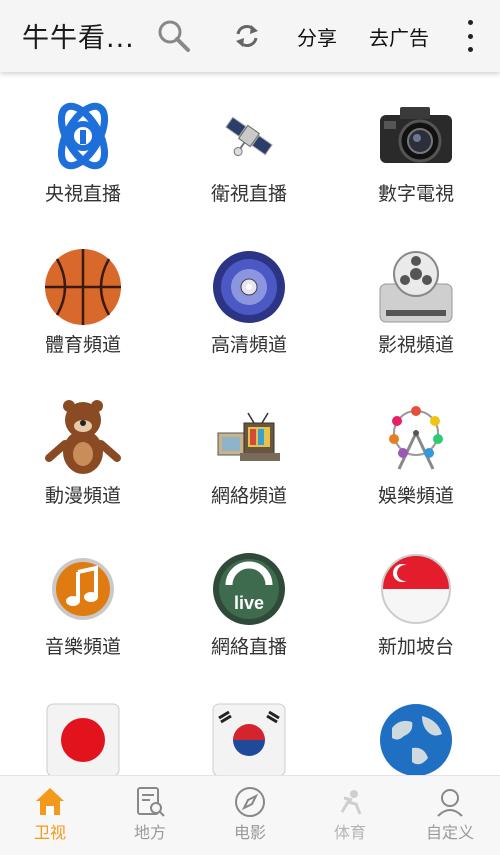 The height and width of the screenshot is (855, 500). I want to click on channel-singapore: 新加坡台, so click(416, 600).